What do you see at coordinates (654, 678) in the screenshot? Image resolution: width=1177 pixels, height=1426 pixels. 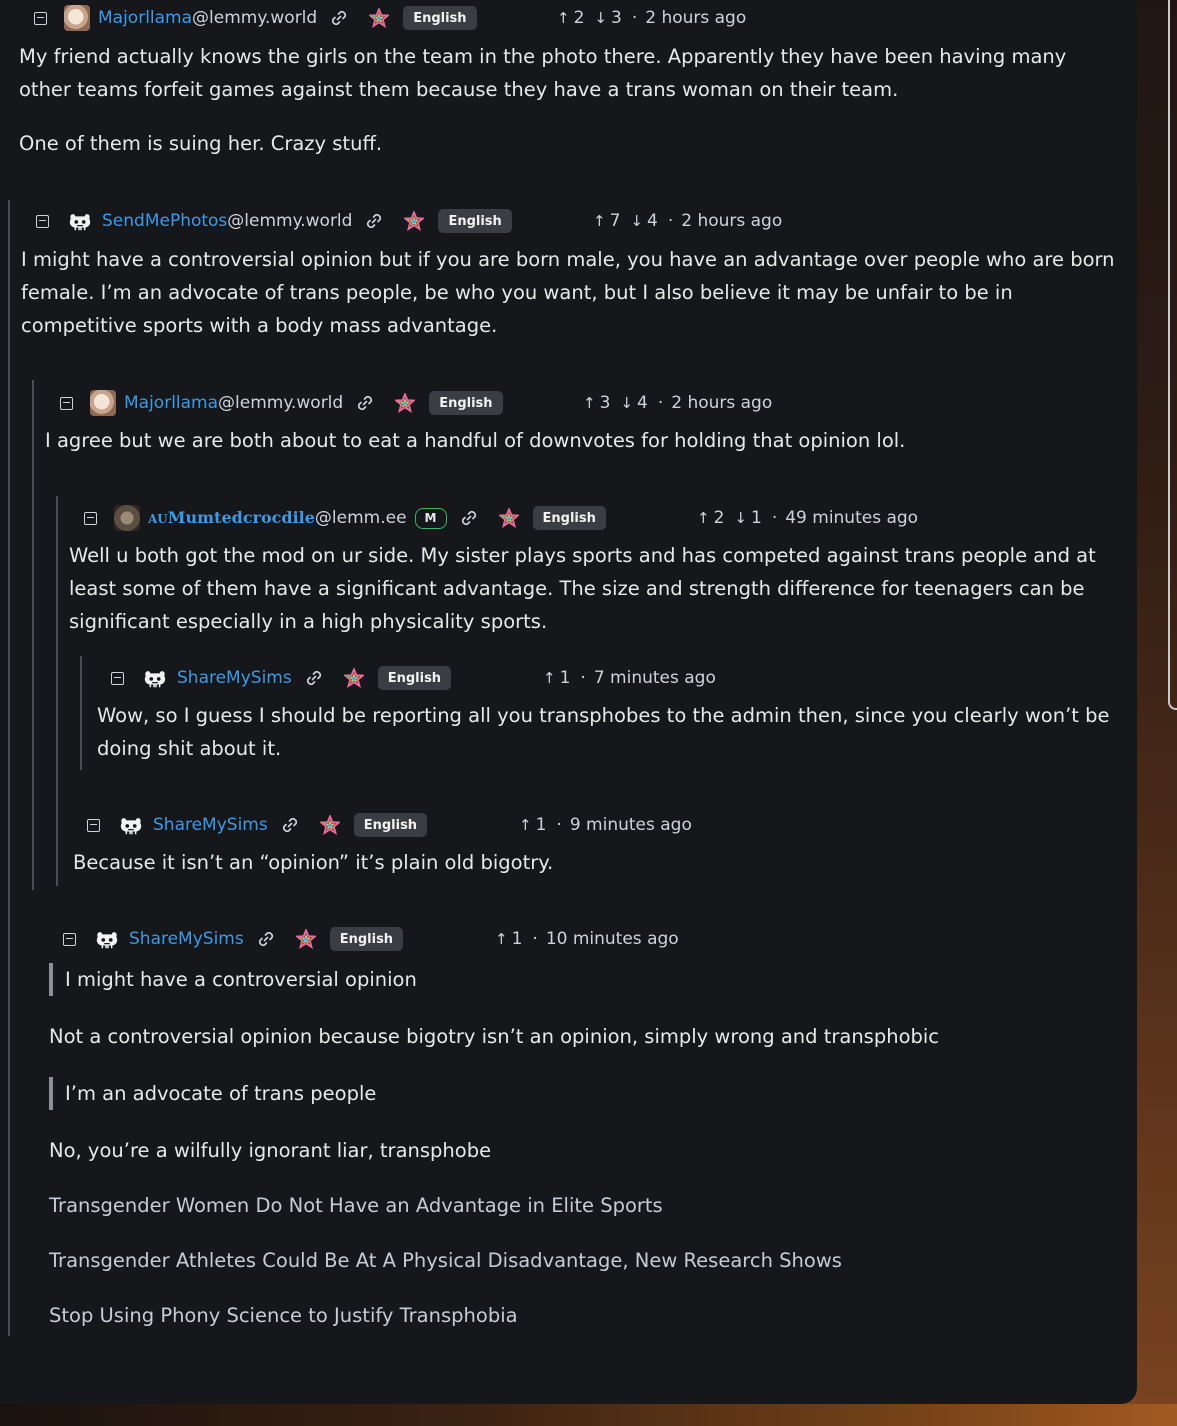 I see `timestamp: 7 minutes ago` at bounding box center [654, 678].